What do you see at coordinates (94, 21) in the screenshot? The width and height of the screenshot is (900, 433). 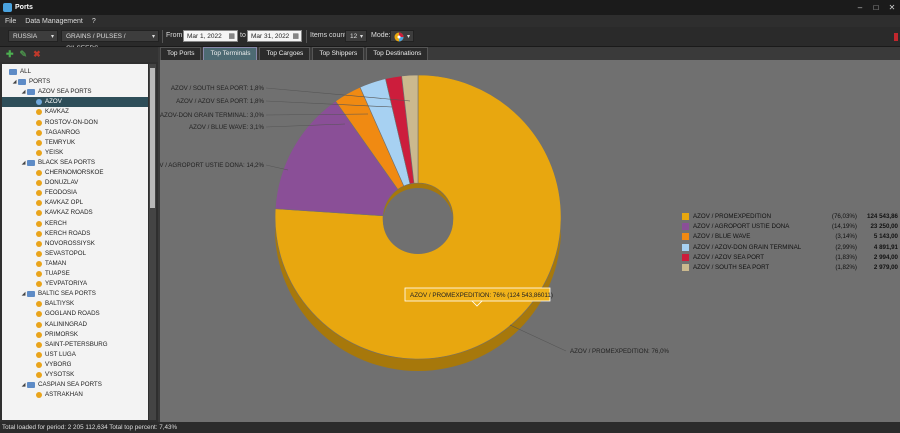 I see `menu-help: ?` at bounding box center [94, 21].